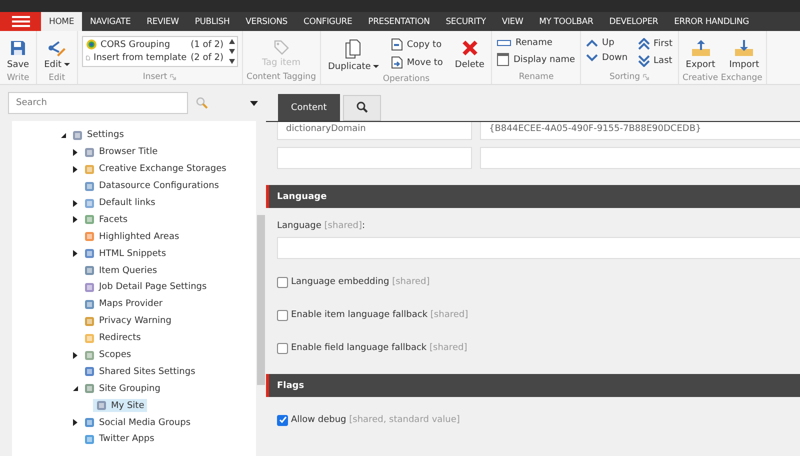 This screenshot has height=456, width=800. What do you see at coordinates (122, 389) in the screenshot?
I see `tree-item: Site Grouping` at bounding box center [122, 389].